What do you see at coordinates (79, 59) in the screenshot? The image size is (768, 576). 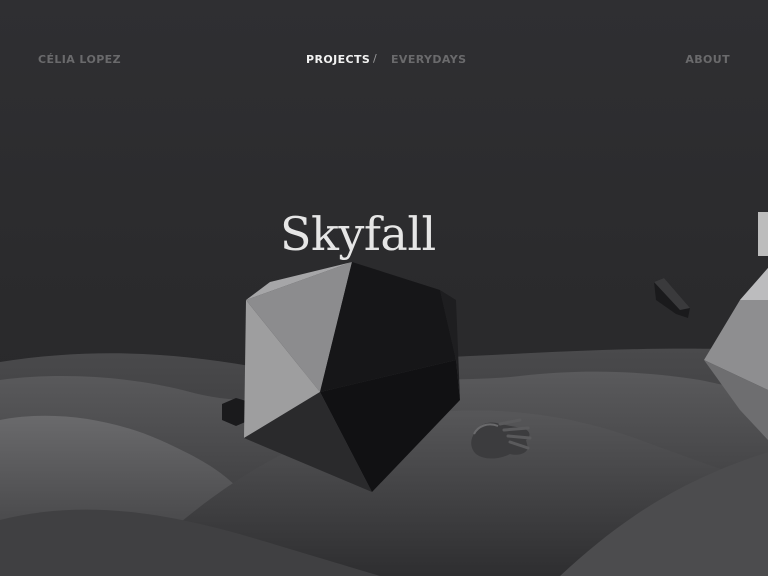 I see `brand-link: CÉLIA LOPEZ` at bounding box center [79, 59].